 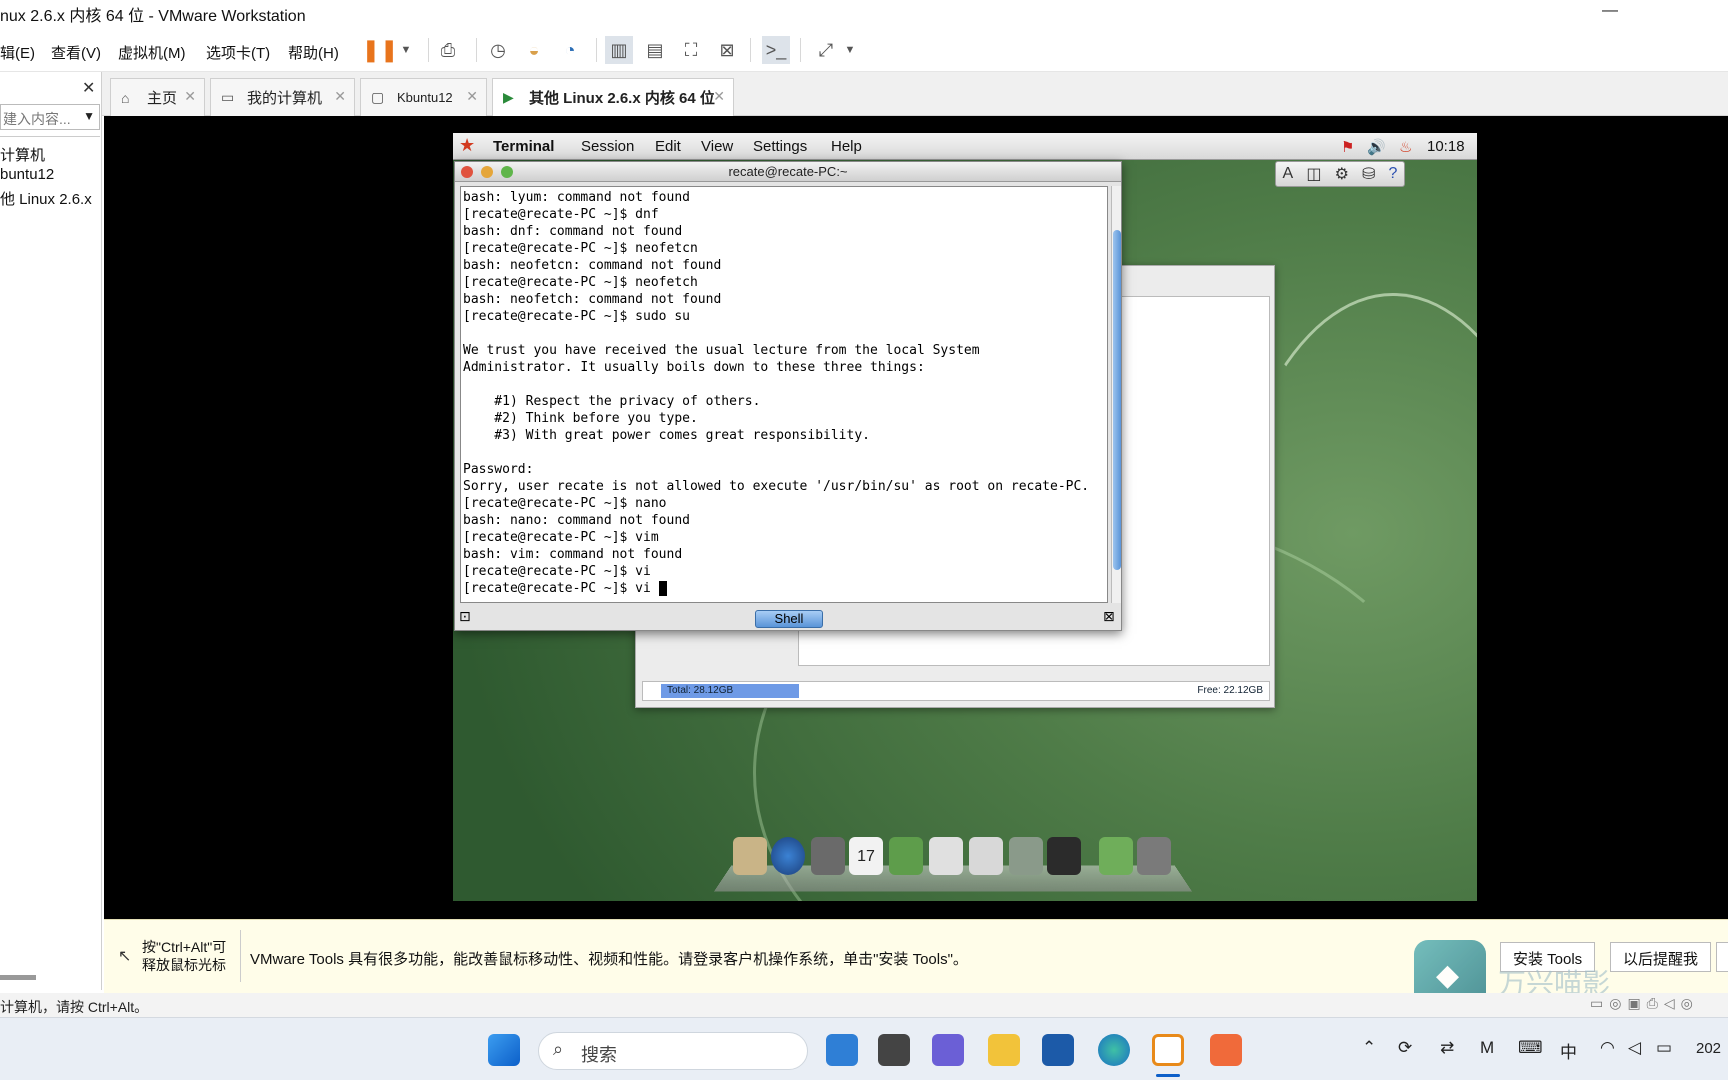 What do you see at coordinates (1347, 147) in the screenshot?
I see `flag-icon: ⚑` at bounding box center [1347, 147].